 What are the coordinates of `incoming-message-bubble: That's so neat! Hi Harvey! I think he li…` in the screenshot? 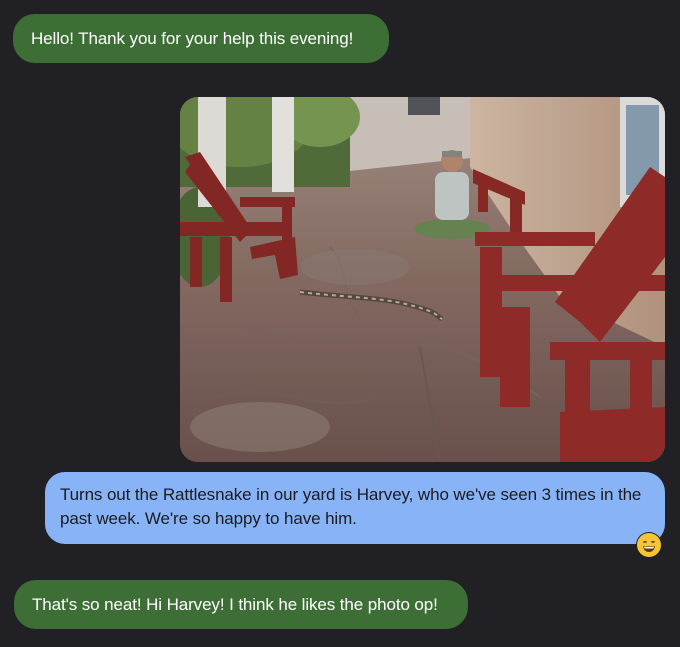 It's located at (241, 604).